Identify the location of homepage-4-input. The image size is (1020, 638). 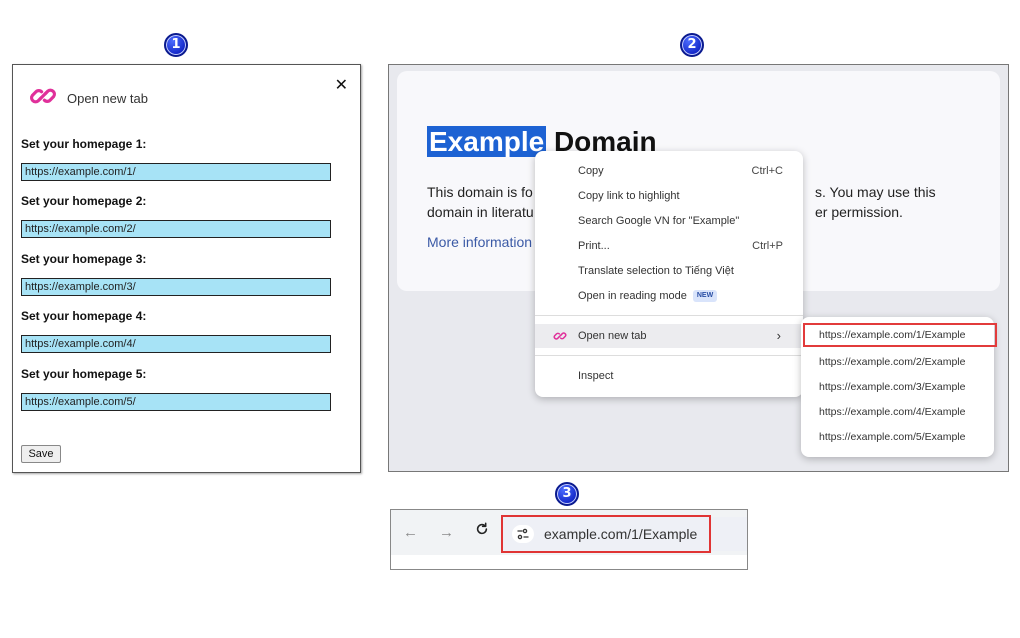
(176, 344).